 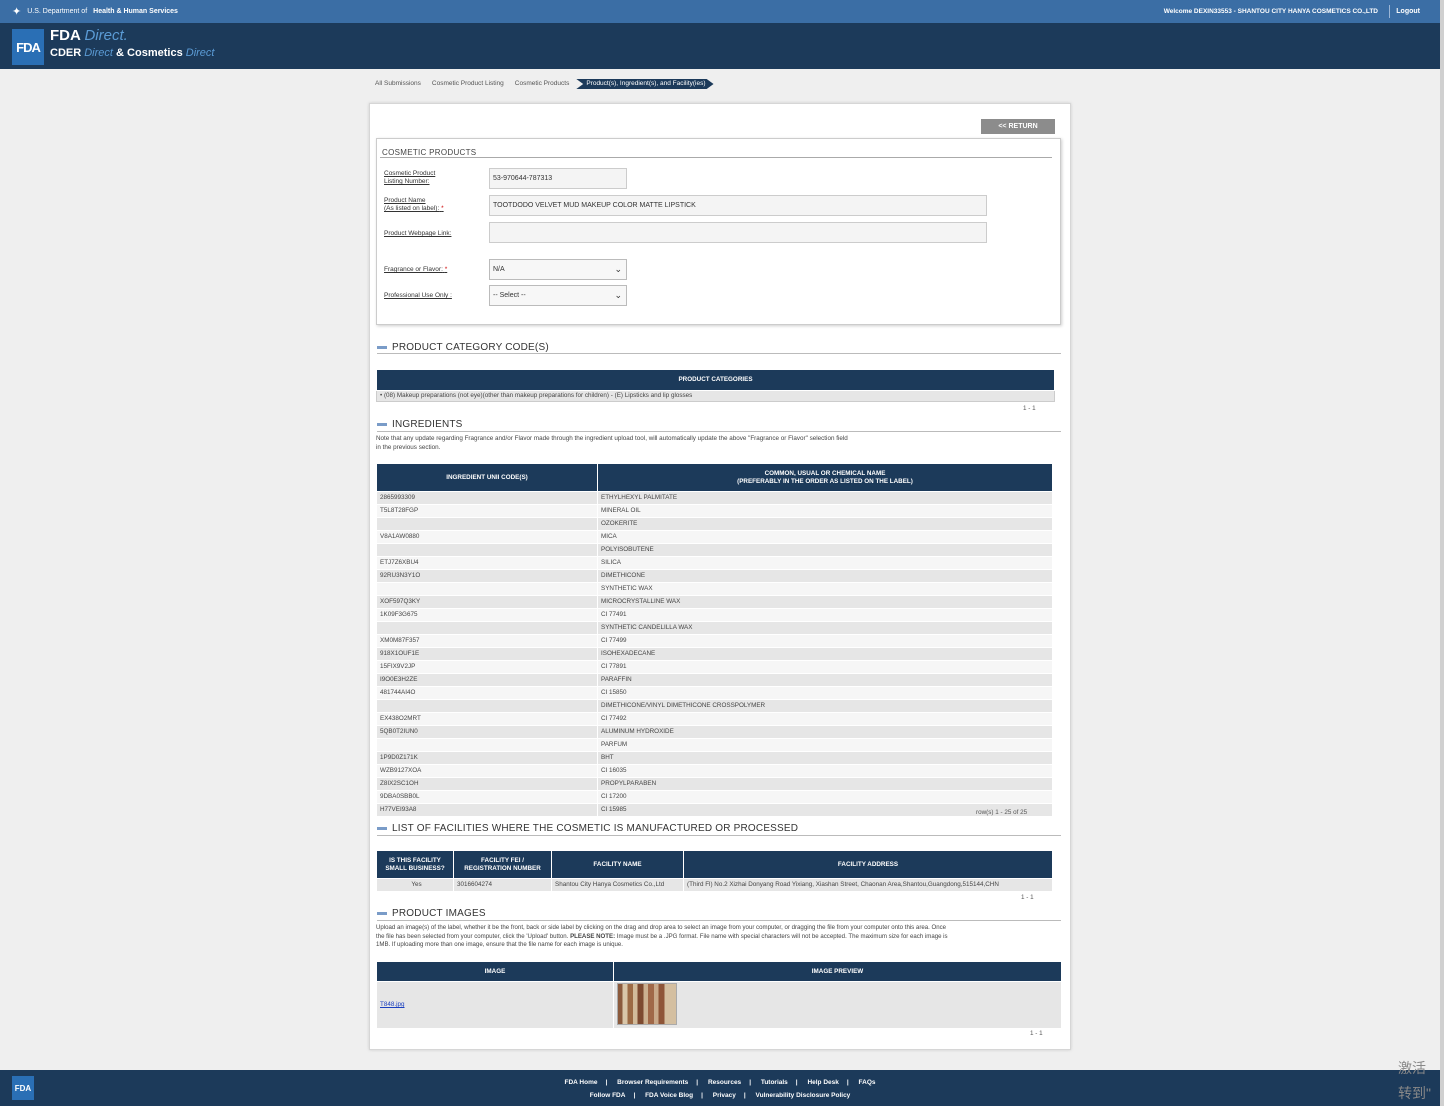 What do you see at coordinates (558, 295) in the screenshot?
I see `professional-use-select: -- Select -- ⌄` at bounding box center [558, 295].